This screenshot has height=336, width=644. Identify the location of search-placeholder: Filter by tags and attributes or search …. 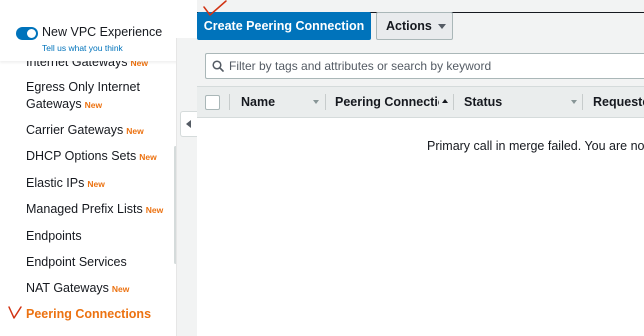
(360, 66).